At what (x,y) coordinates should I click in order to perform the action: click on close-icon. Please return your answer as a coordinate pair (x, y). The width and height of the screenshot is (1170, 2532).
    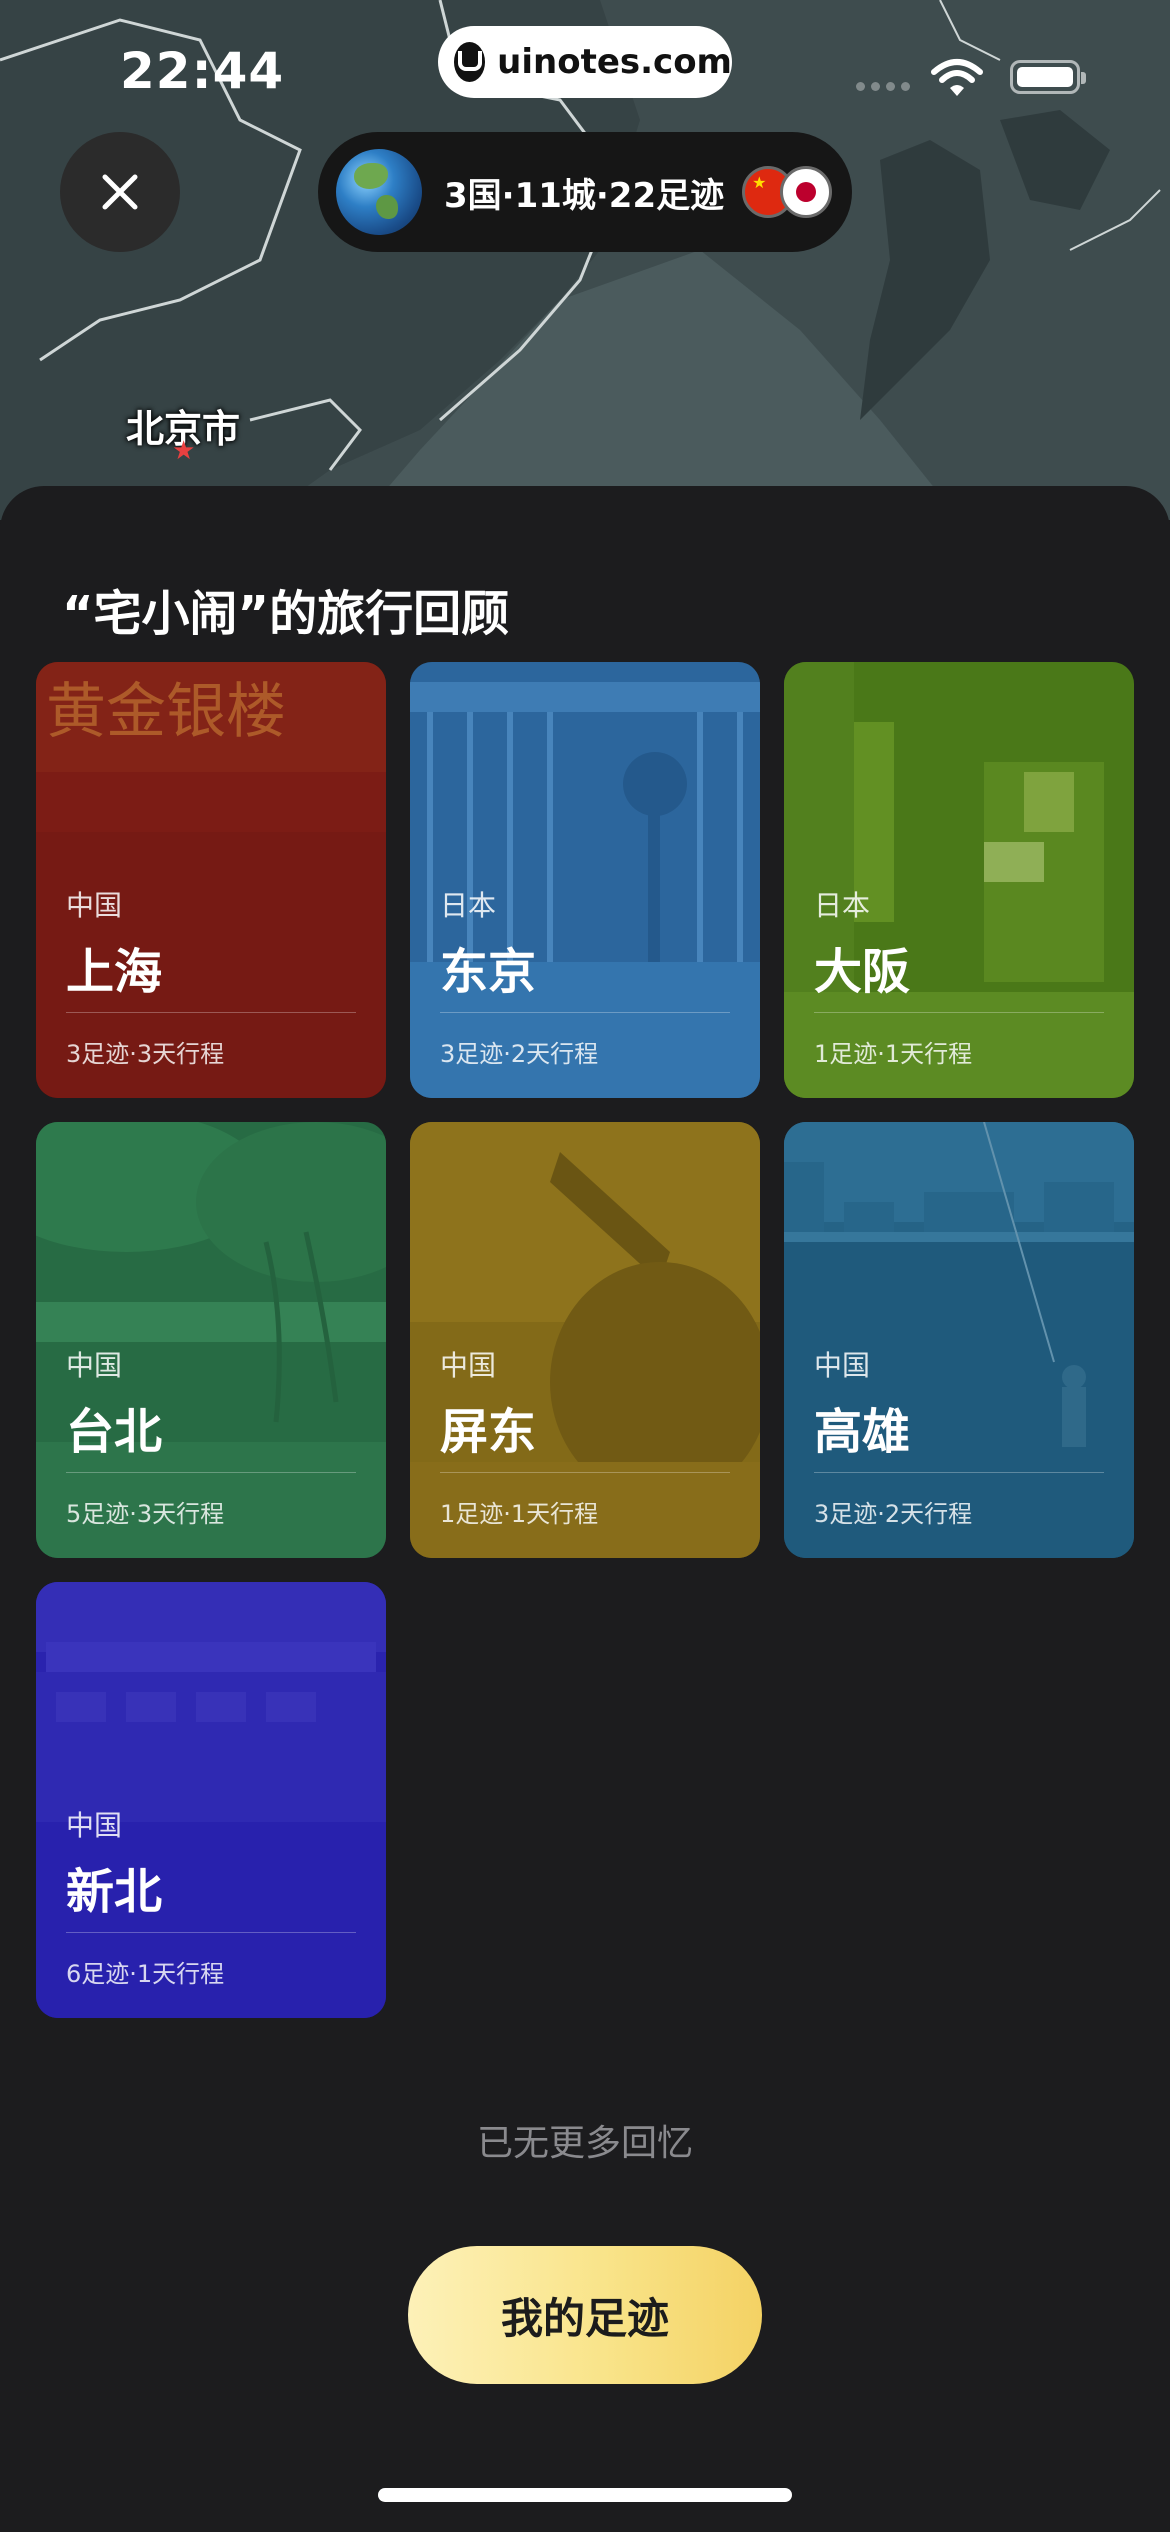
    Looking at the image, I should click on (120, 192).